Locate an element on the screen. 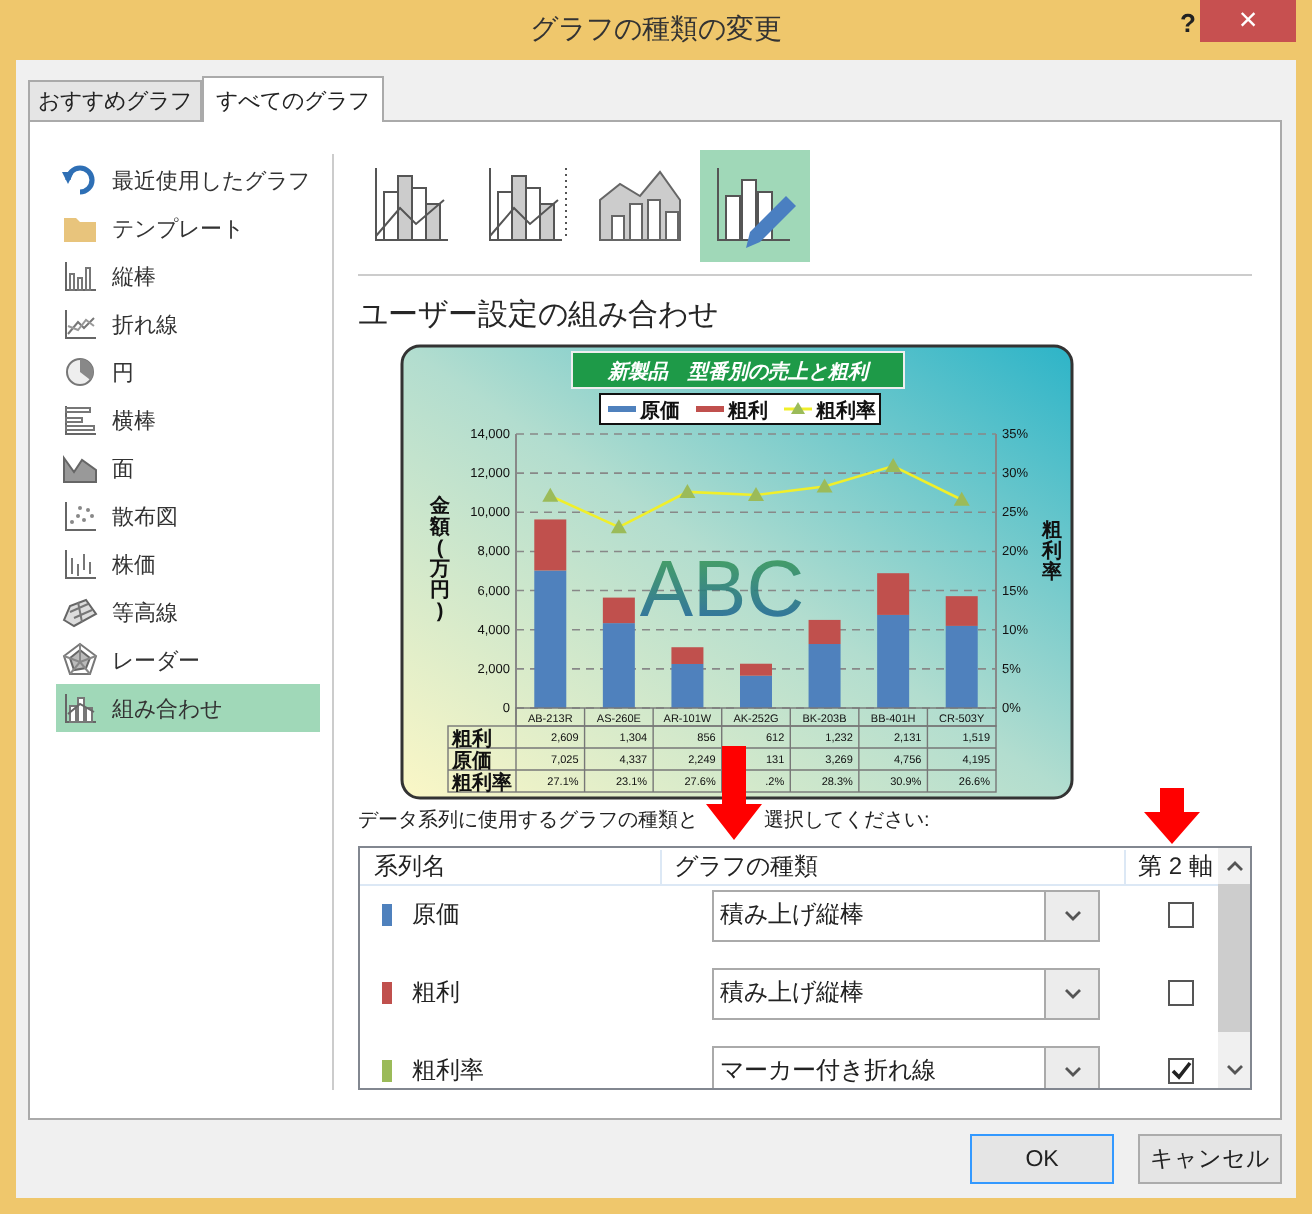 The image size is (1312, 1214). legend-label: 粗利率 is located at coordinates (846, 412).